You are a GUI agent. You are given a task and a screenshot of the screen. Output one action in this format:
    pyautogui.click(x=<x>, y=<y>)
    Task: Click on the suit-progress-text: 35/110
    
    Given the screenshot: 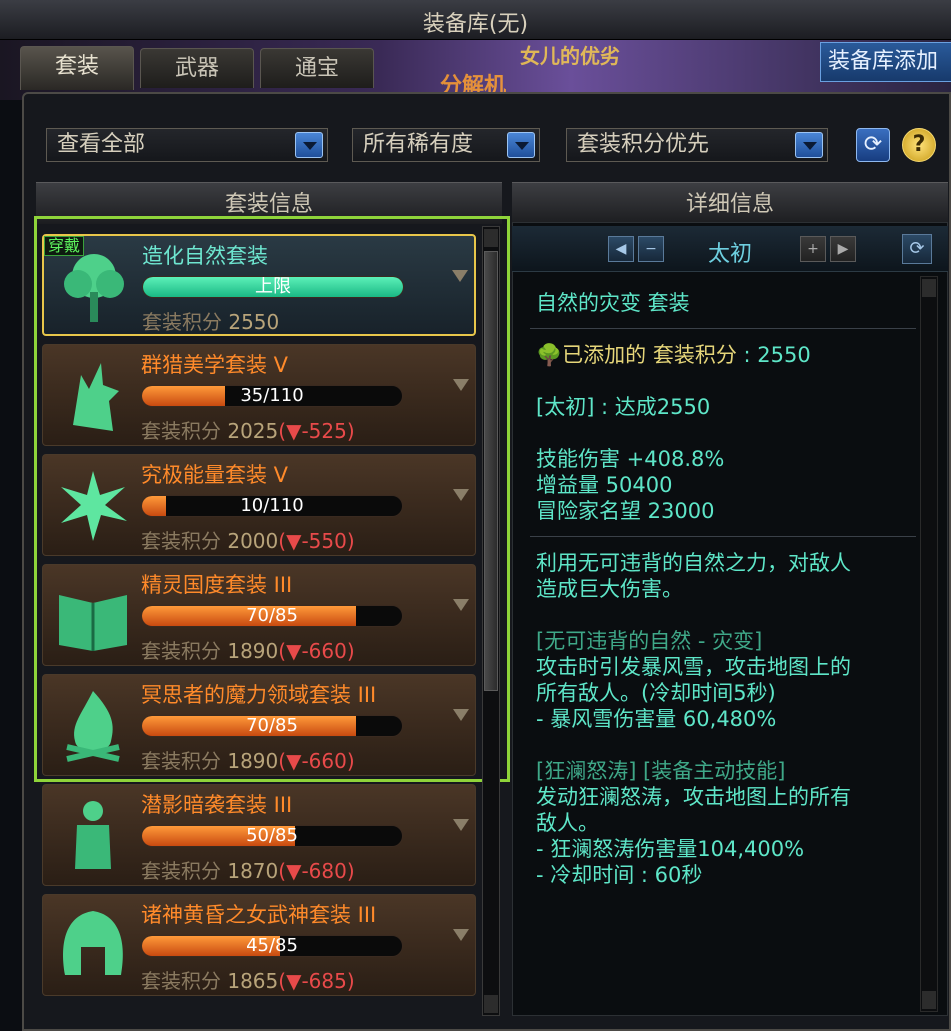 What is the action you would take?
    pyautogui.click(x=272, y=395)
    